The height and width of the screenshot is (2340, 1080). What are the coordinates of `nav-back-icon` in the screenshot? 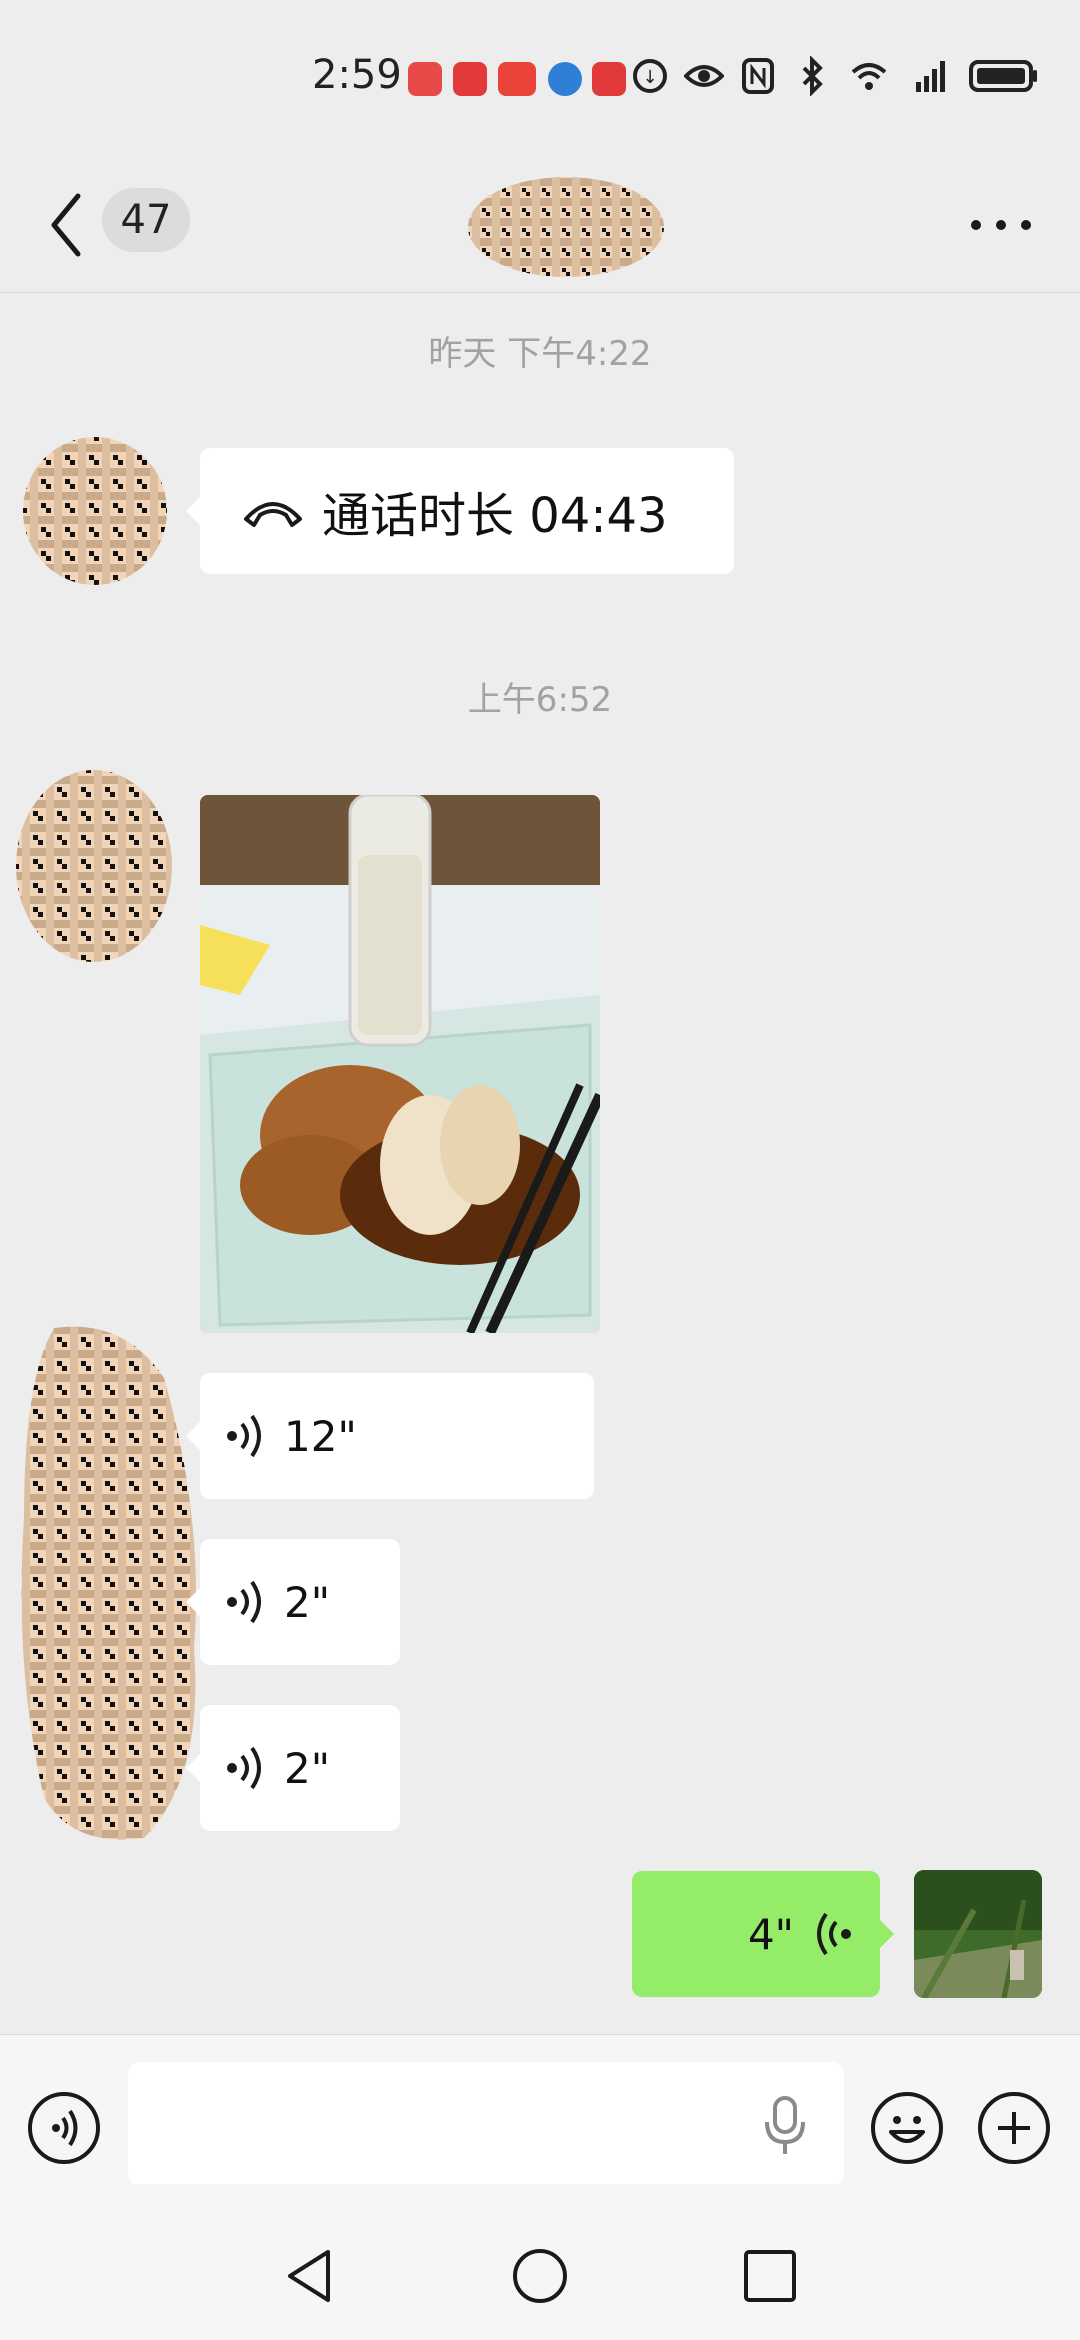 It's located at (310, 2276).